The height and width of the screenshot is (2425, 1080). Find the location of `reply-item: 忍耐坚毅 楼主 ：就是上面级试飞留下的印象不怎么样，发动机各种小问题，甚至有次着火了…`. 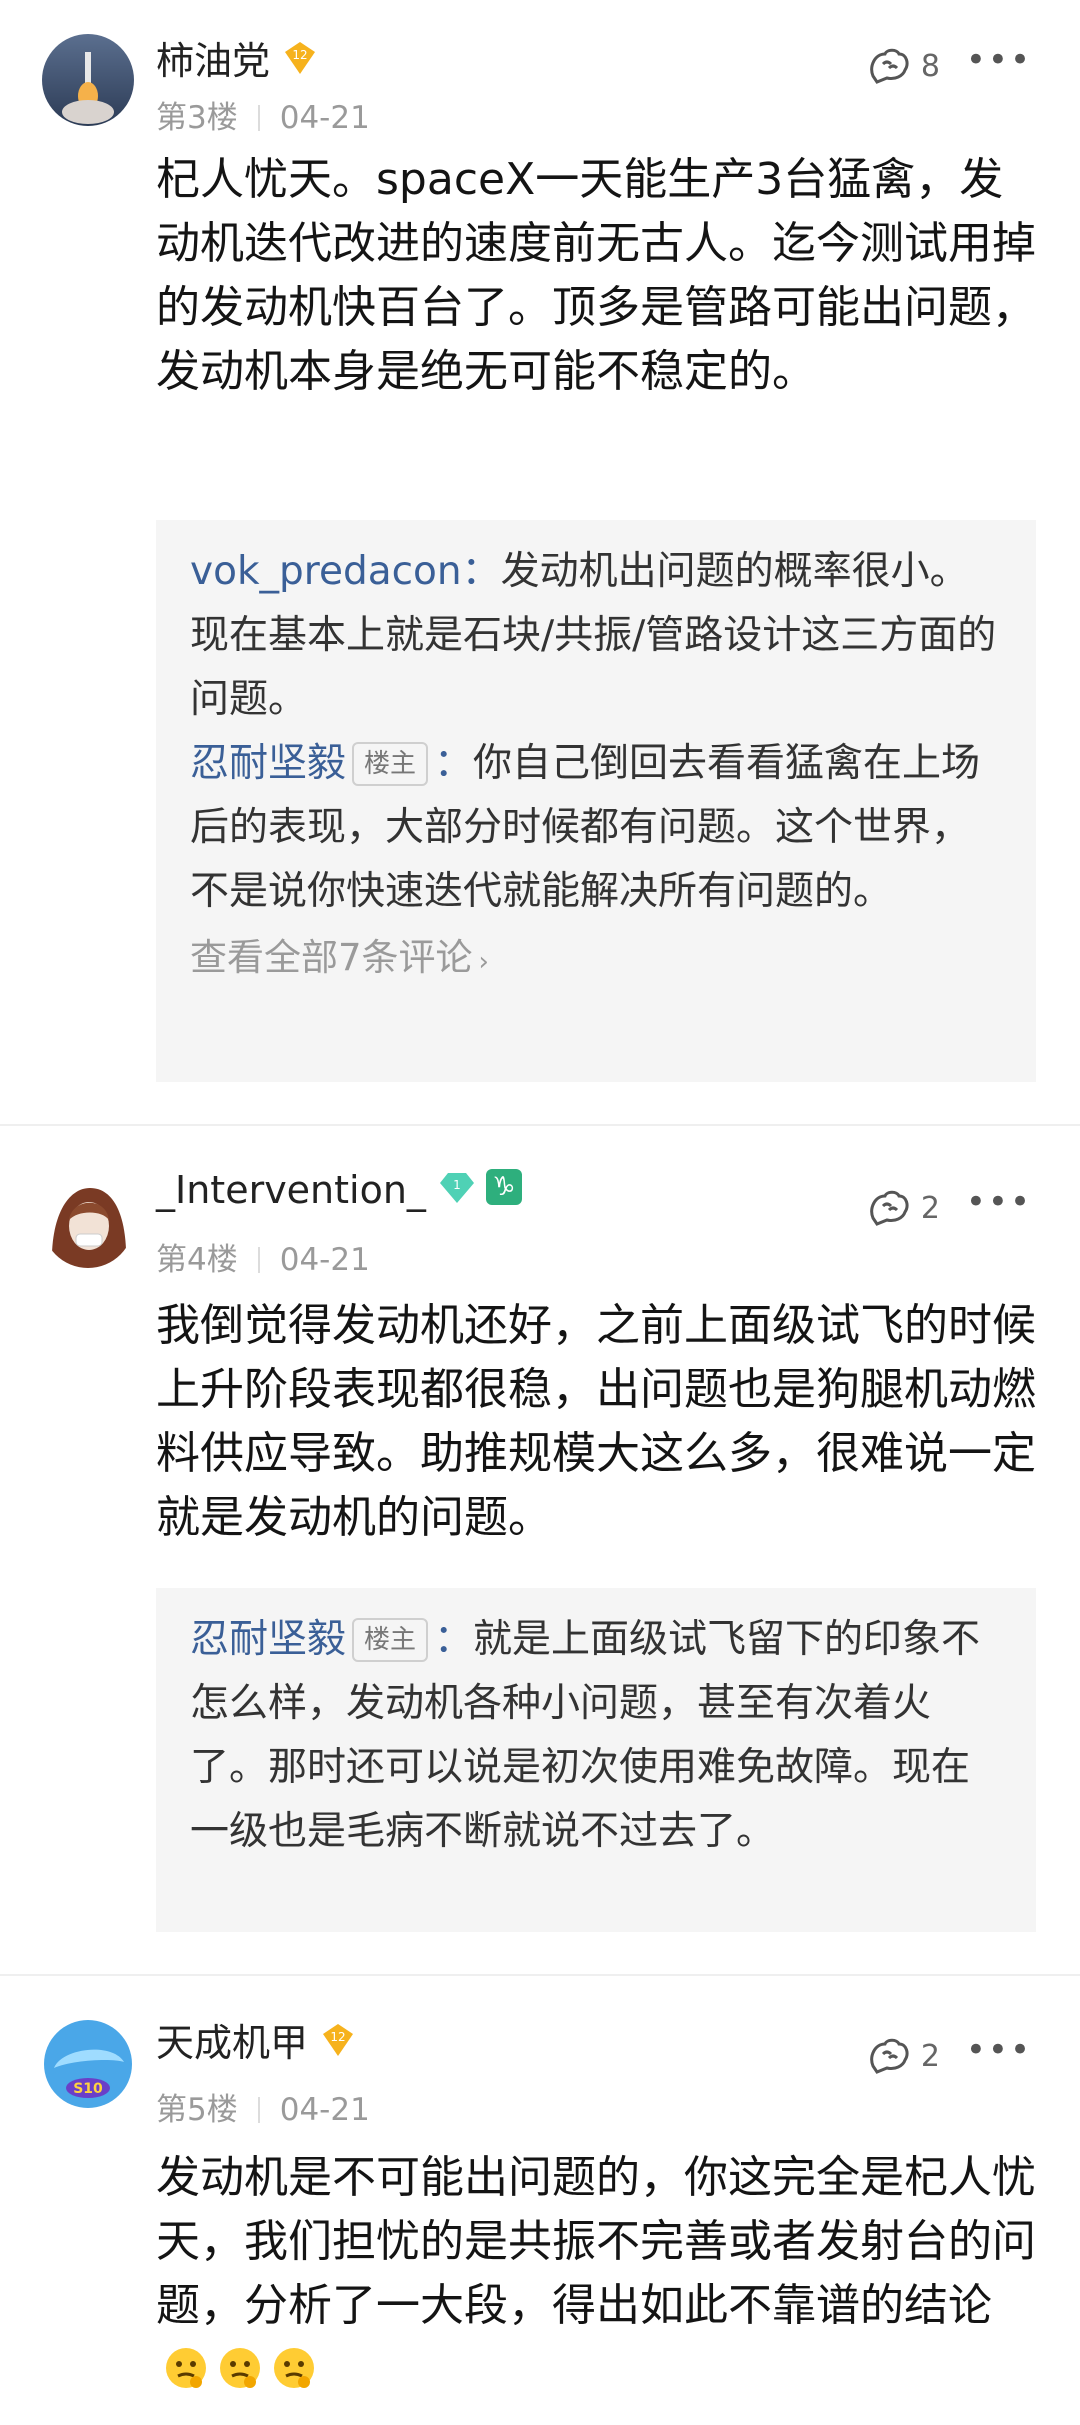

reply-item: 忍耐坚毅 楼主 ：就是上面级试飞留下的印象不怎么样，发动机各种小问题，甚至有次着火了… is located at coordinates (585, 1735).